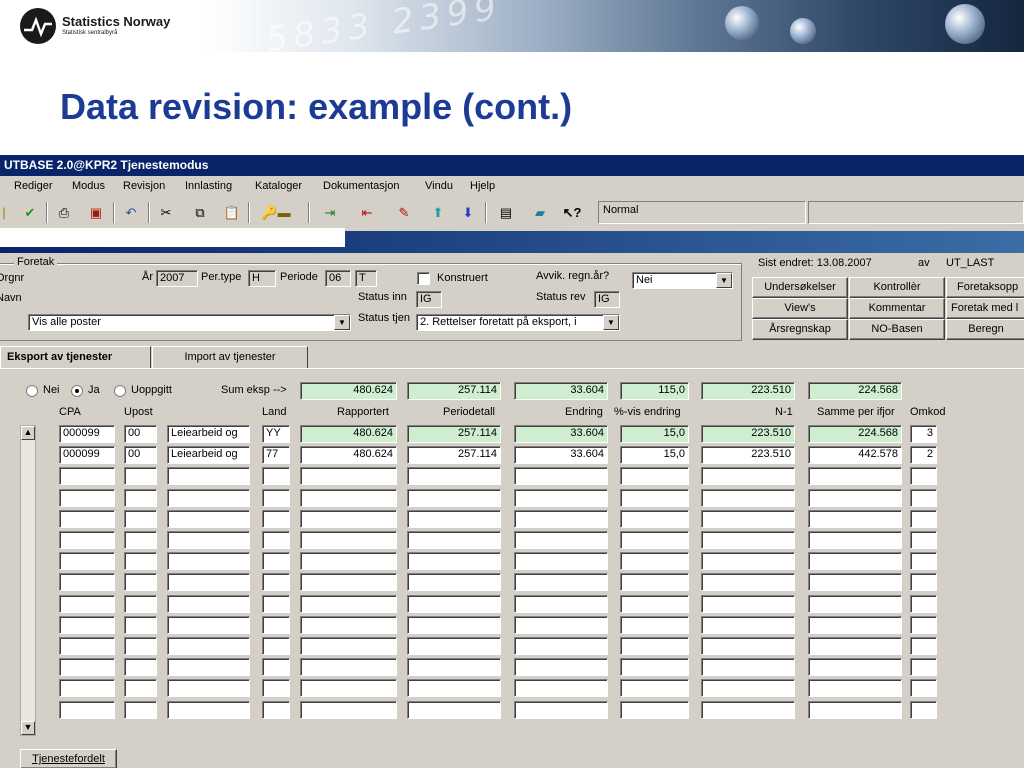  I want to click on status-inn-field: IG, so click(429, 299).